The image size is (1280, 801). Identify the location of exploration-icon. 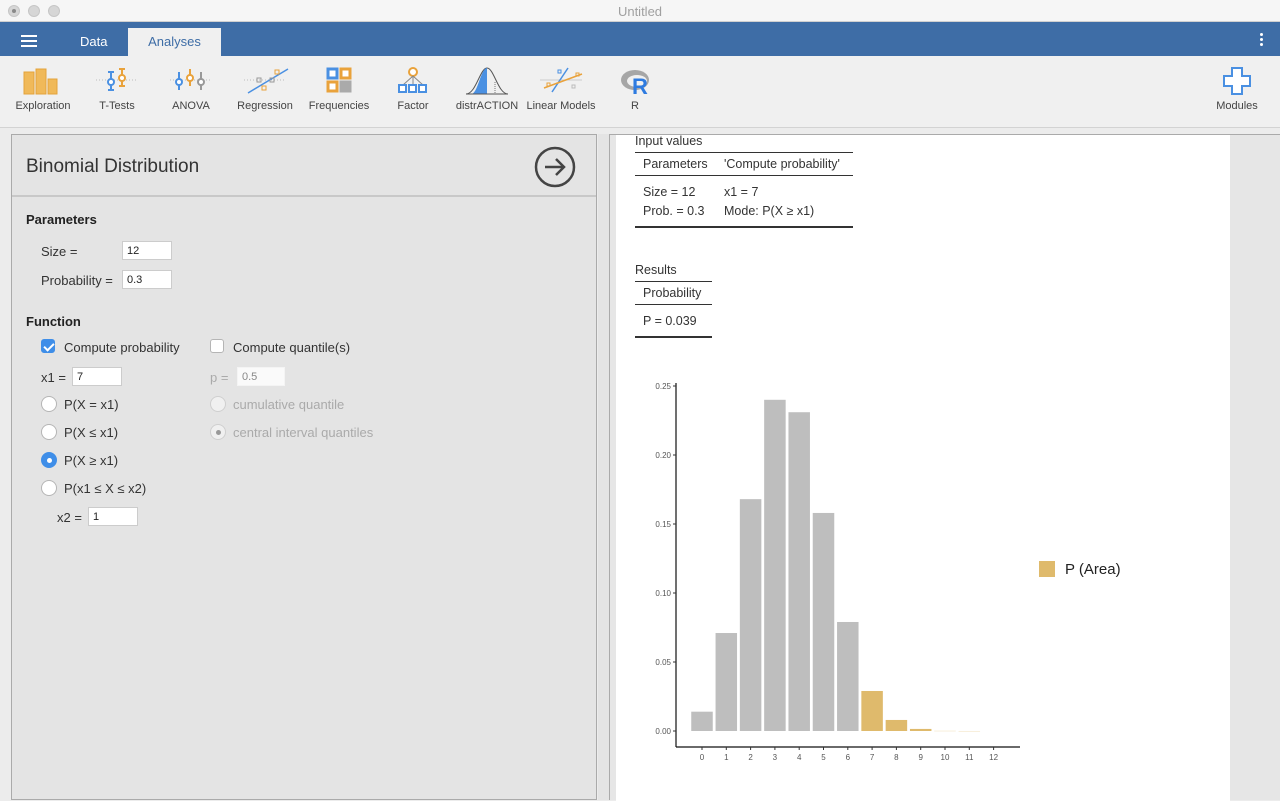
(40, 81).